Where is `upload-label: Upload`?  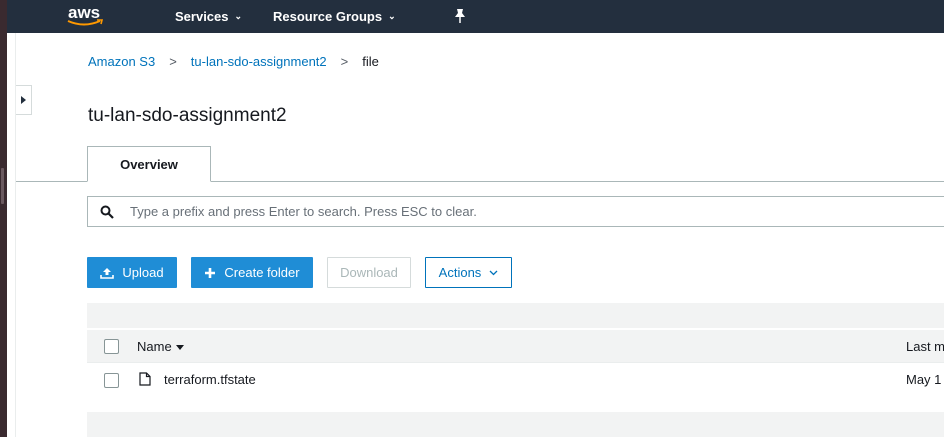
upload-label: Upload is located at coordinates (143, 272).